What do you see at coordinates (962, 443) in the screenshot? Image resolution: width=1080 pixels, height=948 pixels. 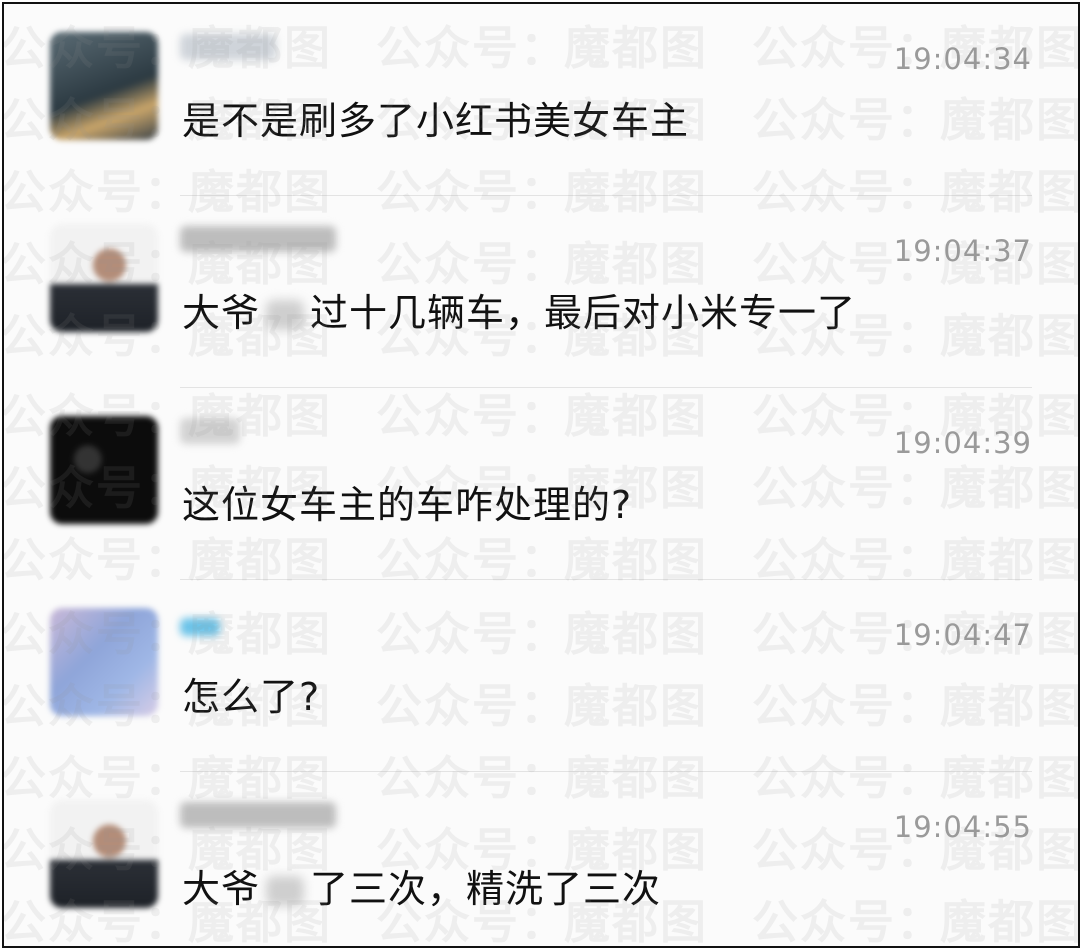 I see `message-time: 19:04:39` at bounding box center [962, 443].